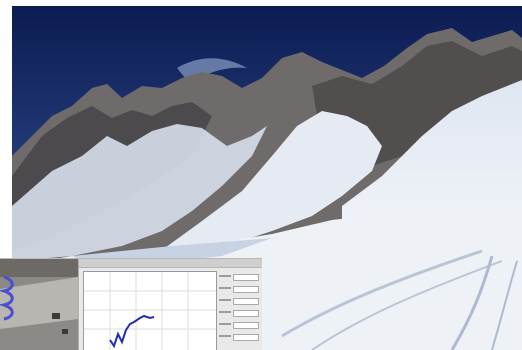  I want to click on plot-svg, so click(150, 311).